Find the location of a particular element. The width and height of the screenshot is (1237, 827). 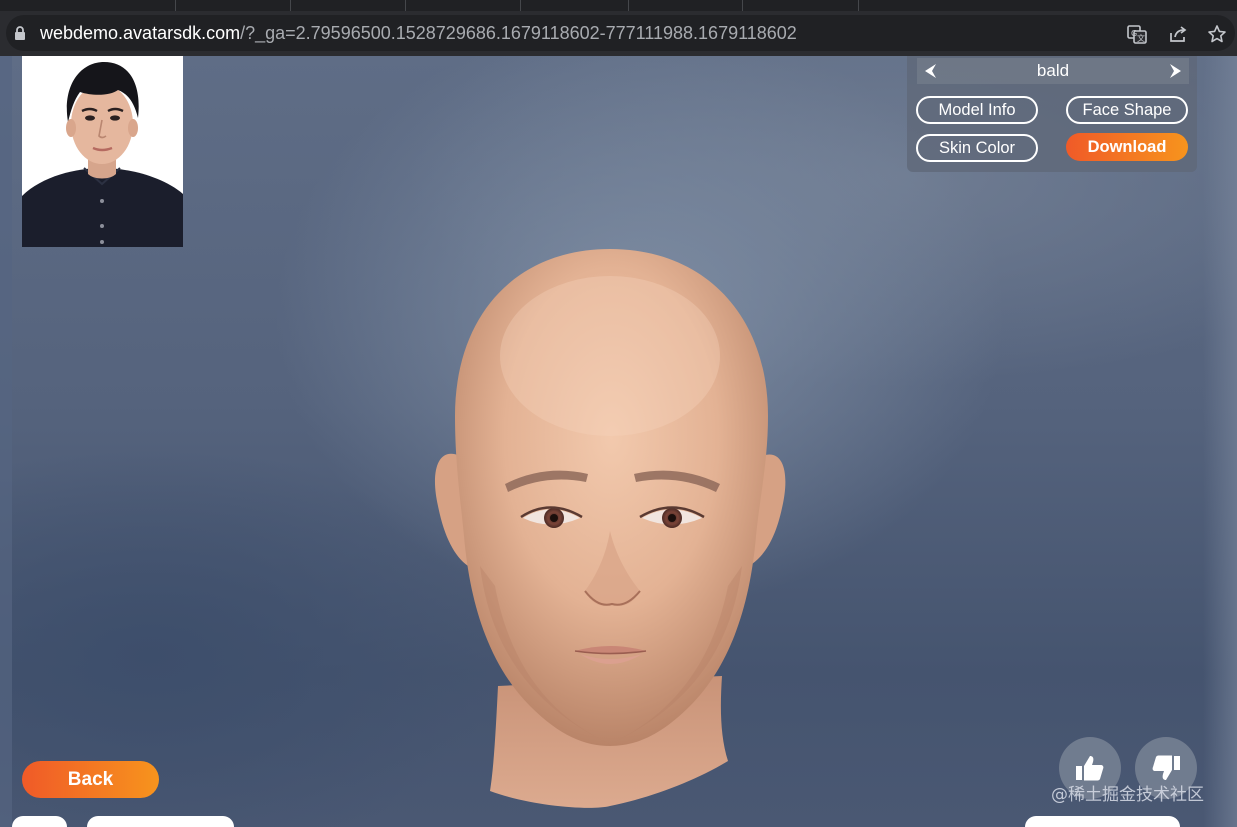

translate-icon: G 文 is located at coordinates (1137, 34).